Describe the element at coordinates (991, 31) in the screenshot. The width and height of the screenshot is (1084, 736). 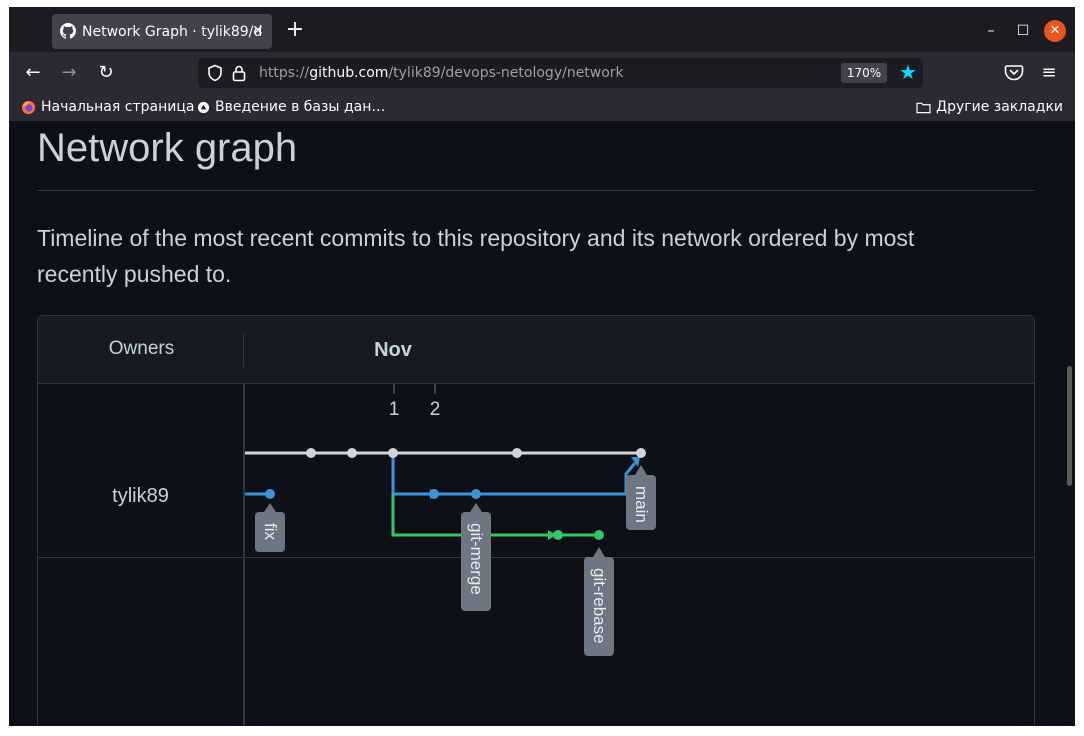
I see `minimize-button: –` at that location.